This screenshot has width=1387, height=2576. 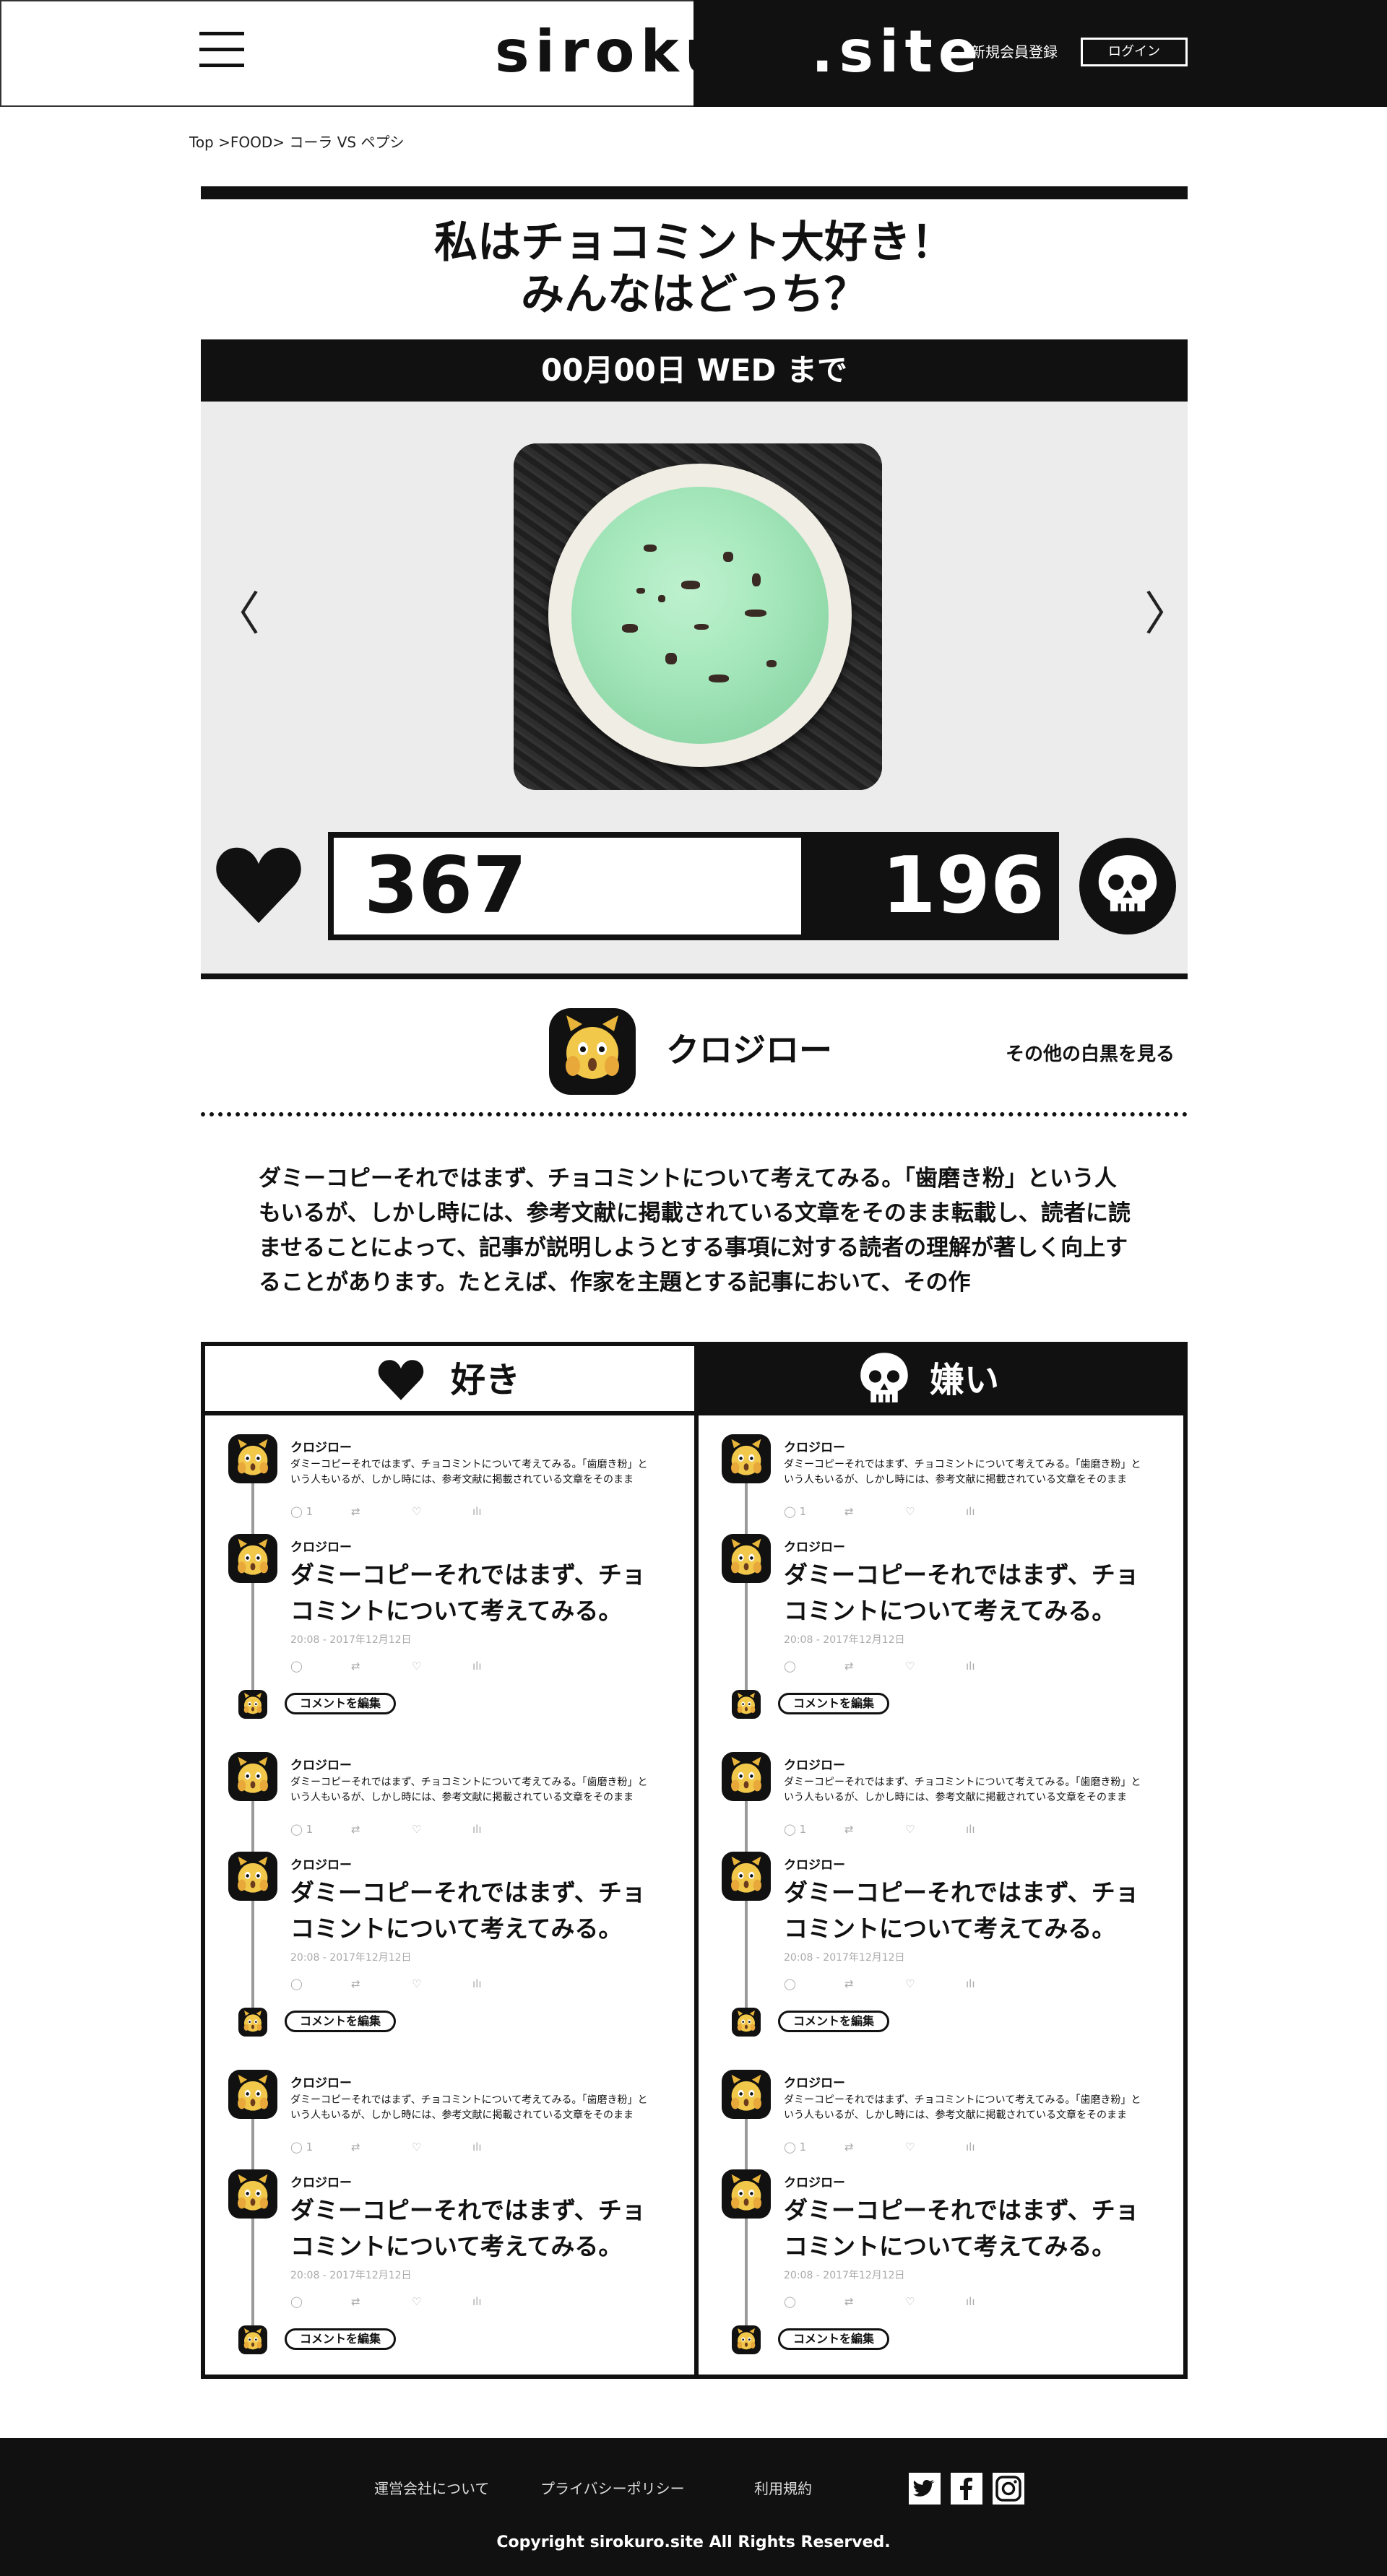 What do you see at coordinates (941, 1380) in the screenshot?
I see `tab-dislike: 嫌い` at bounding box center [941, 1380].